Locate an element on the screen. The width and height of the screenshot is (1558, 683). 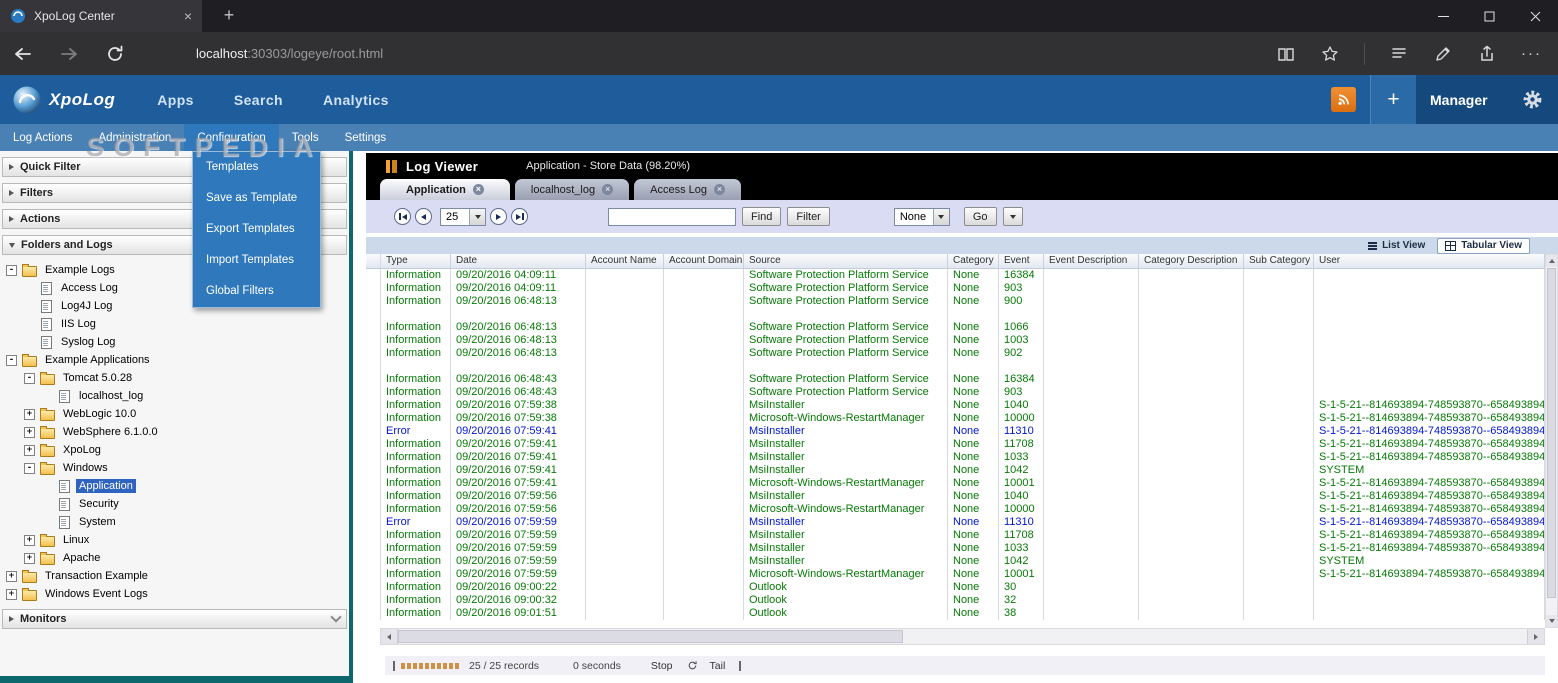
tree-item-websphere-6-1-0-0: + WebSphere 6.1.0.0 is located at coordinates (174, 432).